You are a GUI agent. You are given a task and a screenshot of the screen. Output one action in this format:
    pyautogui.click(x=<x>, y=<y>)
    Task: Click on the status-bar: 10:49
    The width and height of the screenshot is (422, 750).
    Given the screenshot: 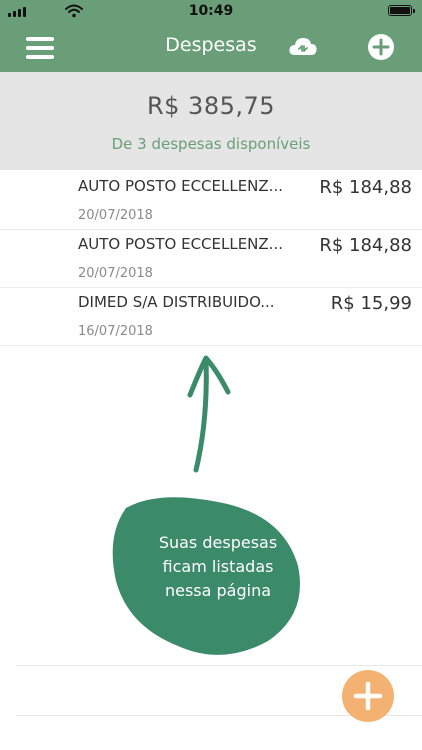 What is the action you would take?
    pyautogui.click(x=211, y=11)
    